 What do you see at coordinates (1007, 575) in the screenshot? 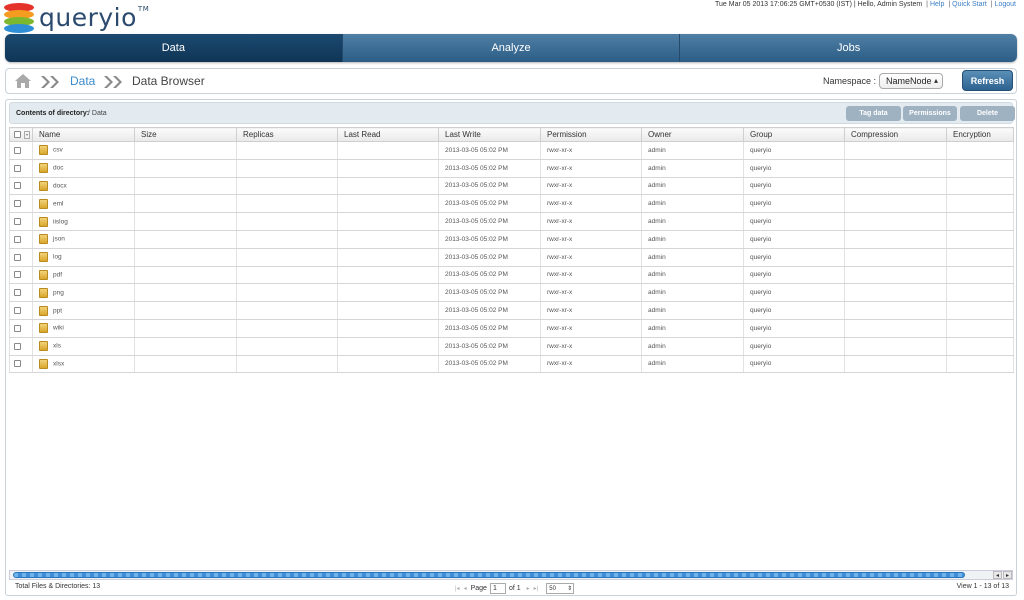
I see `scroll-right-icon: ▸` at bounding box center [1007, 575].